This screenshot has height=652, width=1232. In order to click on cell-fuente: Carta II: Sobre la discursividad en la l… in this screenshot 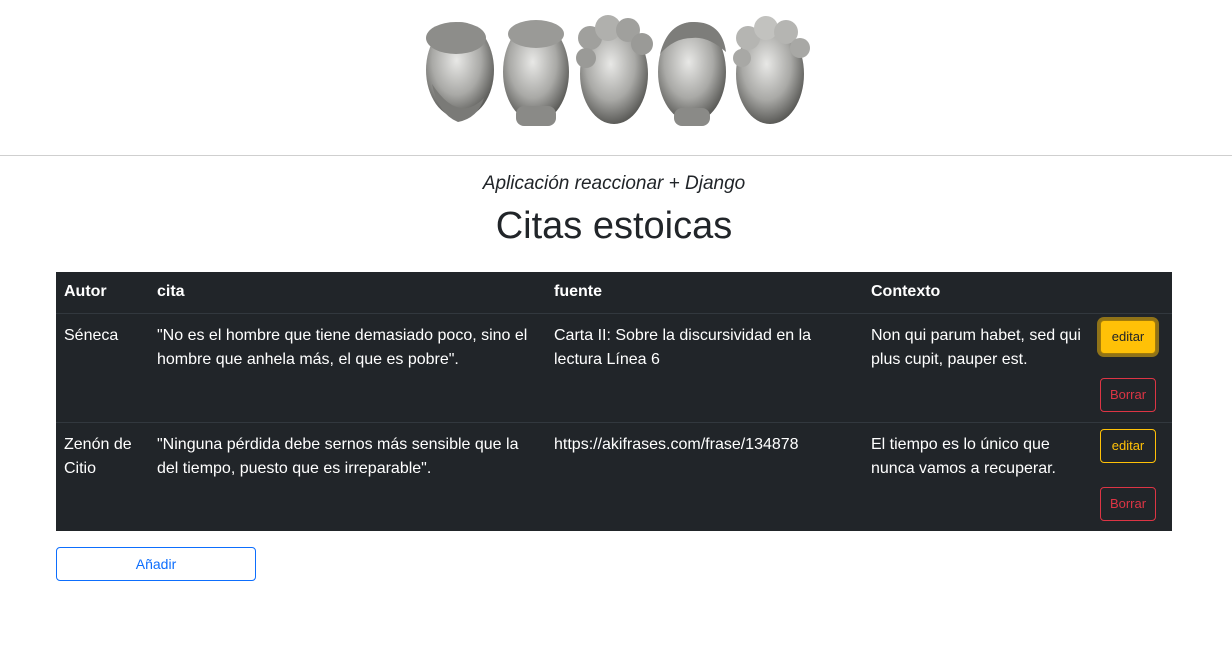, I will do `click(704, 368)`.